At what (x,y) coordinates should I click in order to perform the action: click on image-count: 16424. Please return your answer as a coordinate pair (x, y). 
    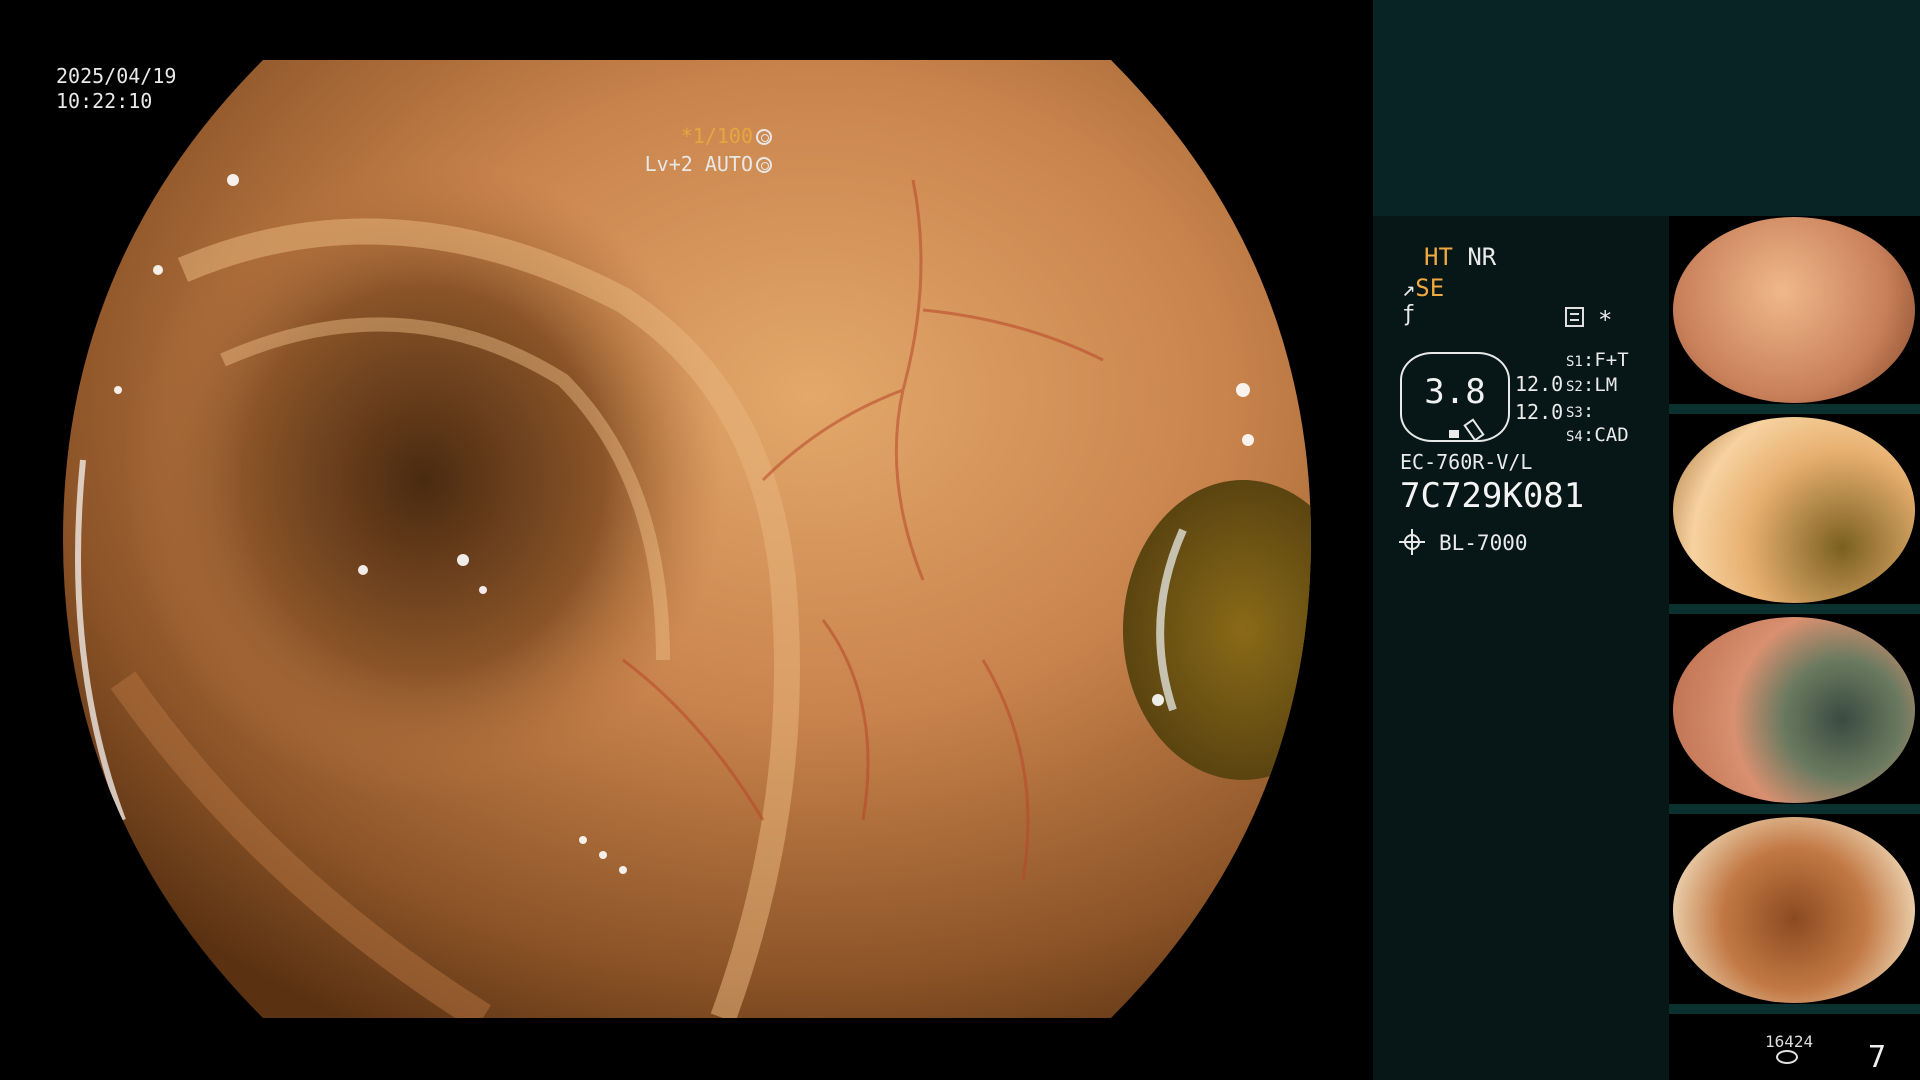
    Looking at the image, I should click on (1789, 1041).